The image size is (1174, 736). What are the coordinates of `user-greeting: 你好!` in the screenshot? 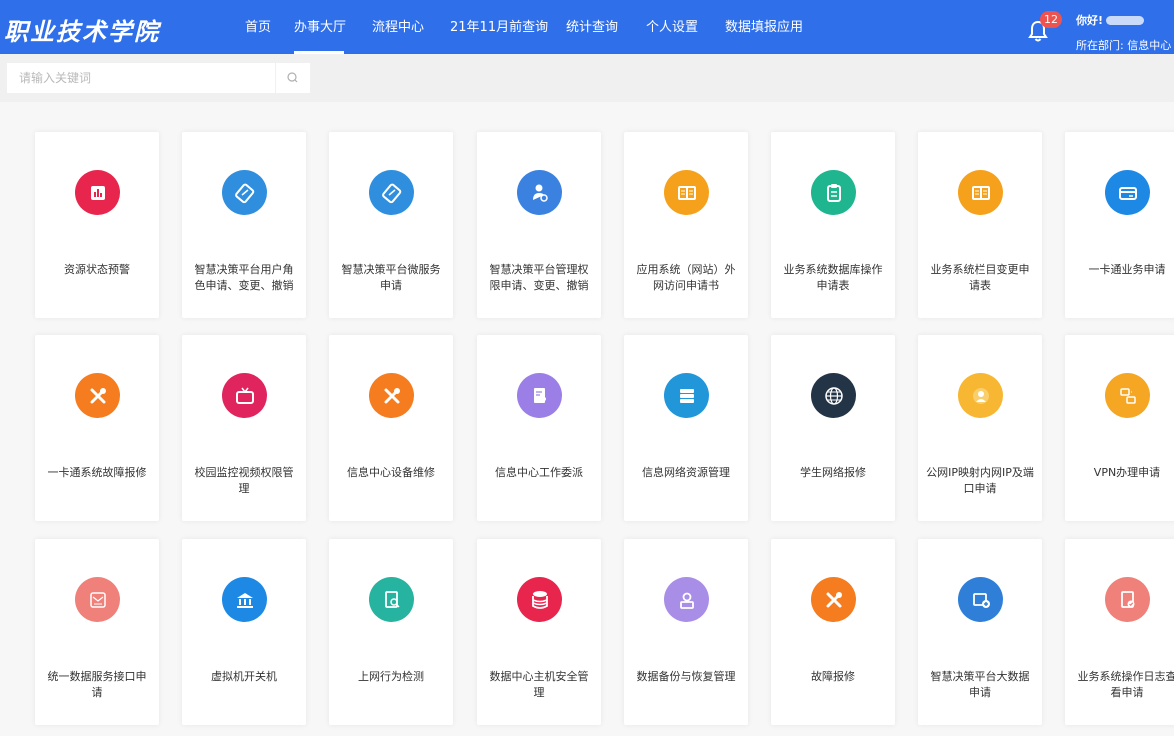 It's located at (1110, 20).